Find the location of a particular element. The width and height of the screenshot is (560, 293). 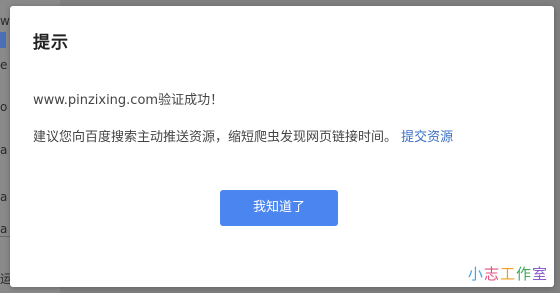

background-accent-bar is located at coordinates (3, 40).